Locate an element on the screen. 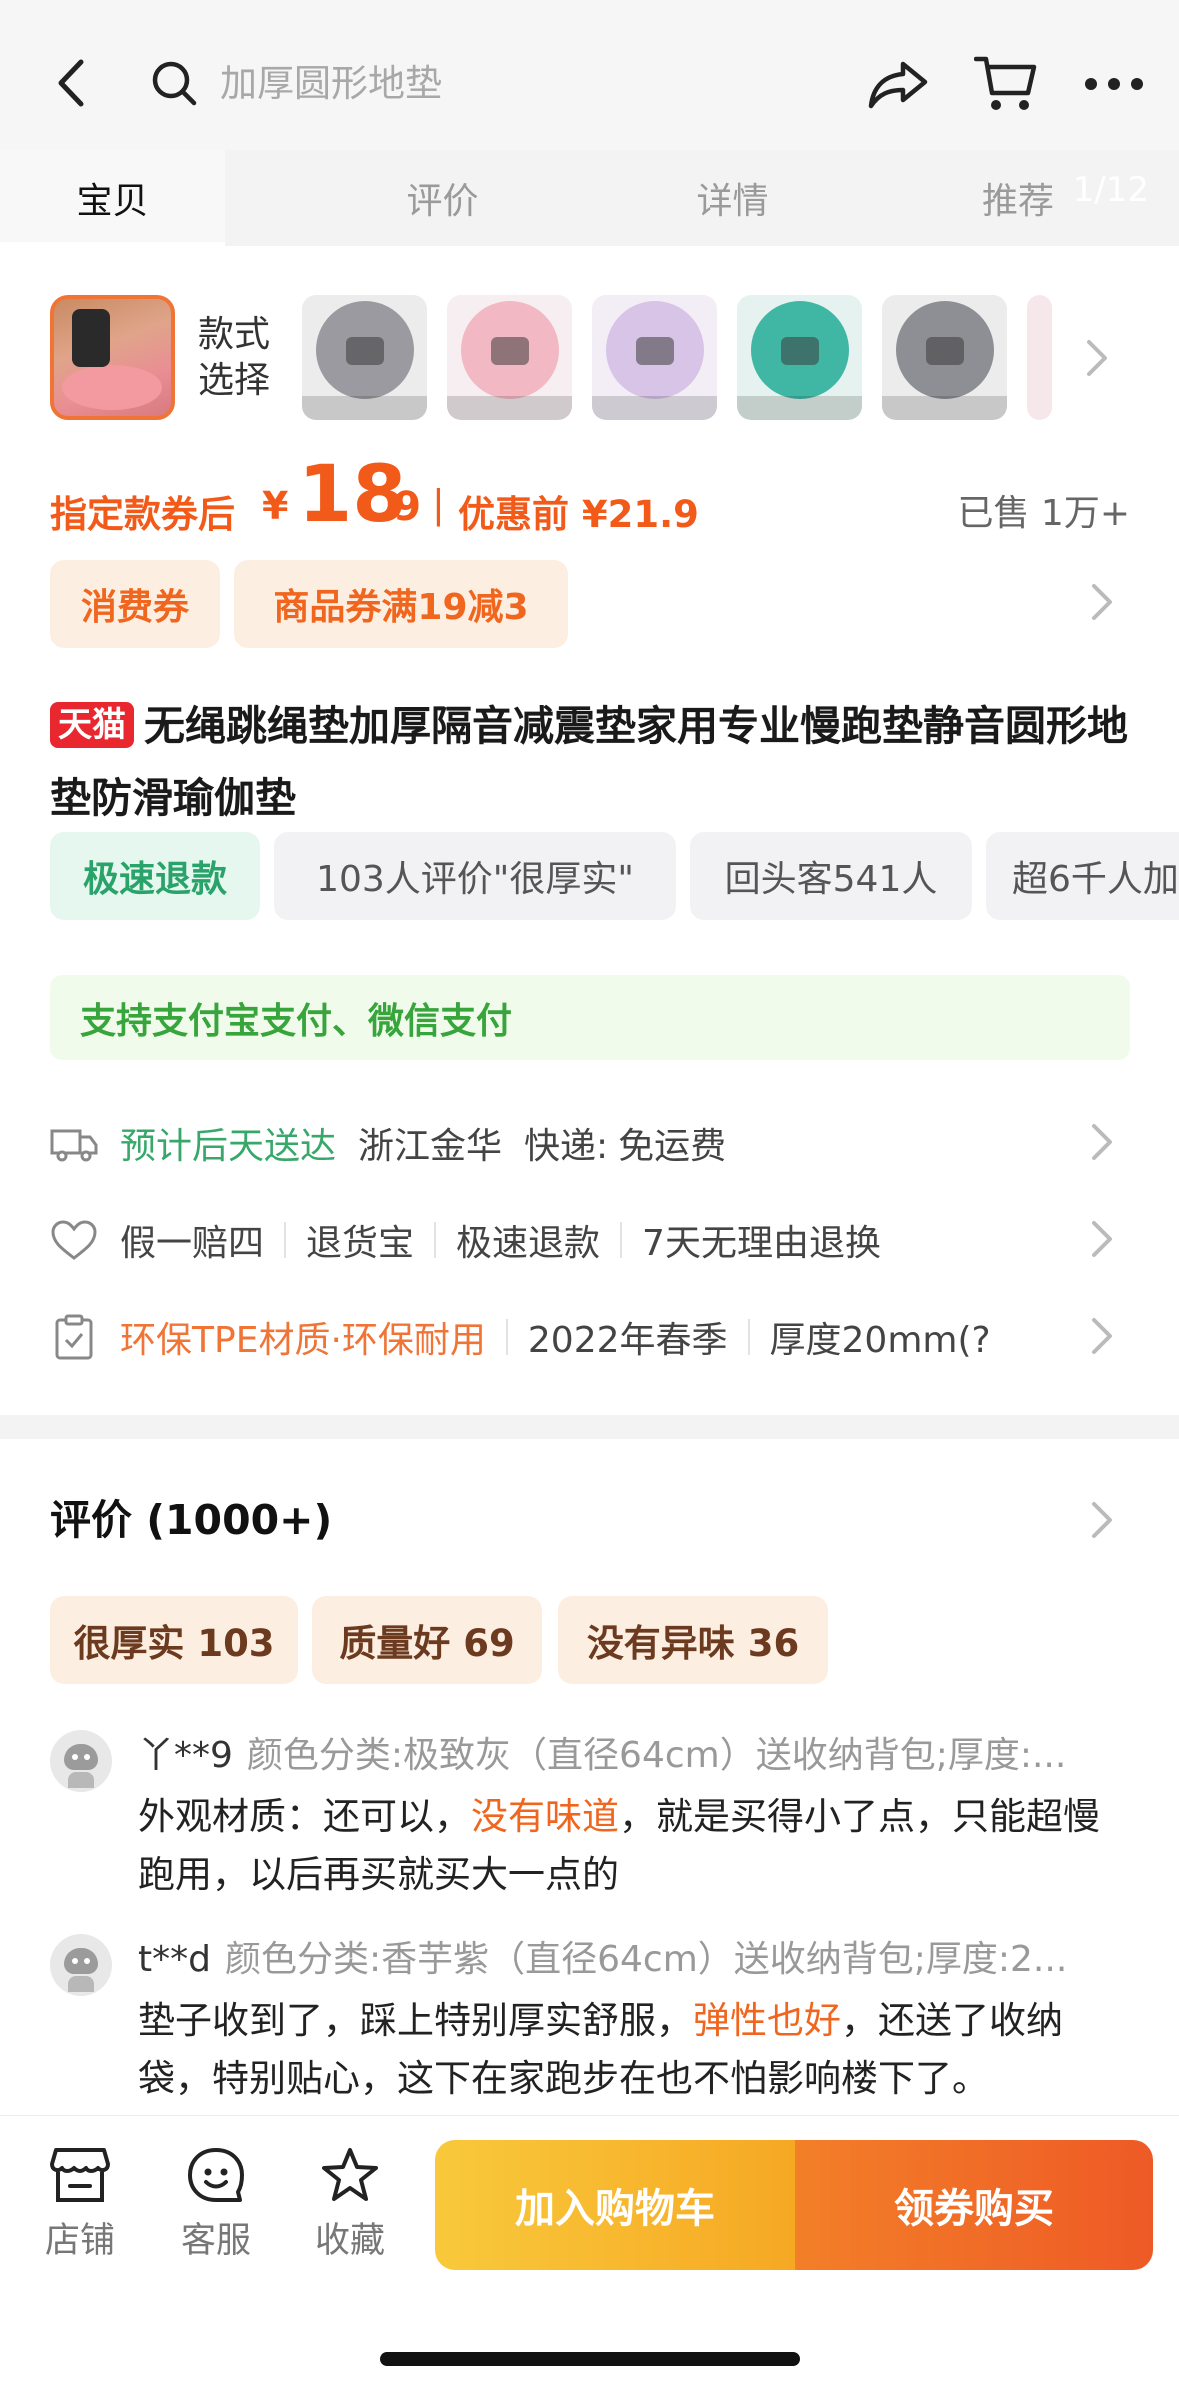 The image size is (1179, 2396). reviews-more-button is located at coordinates (1102, 1522).